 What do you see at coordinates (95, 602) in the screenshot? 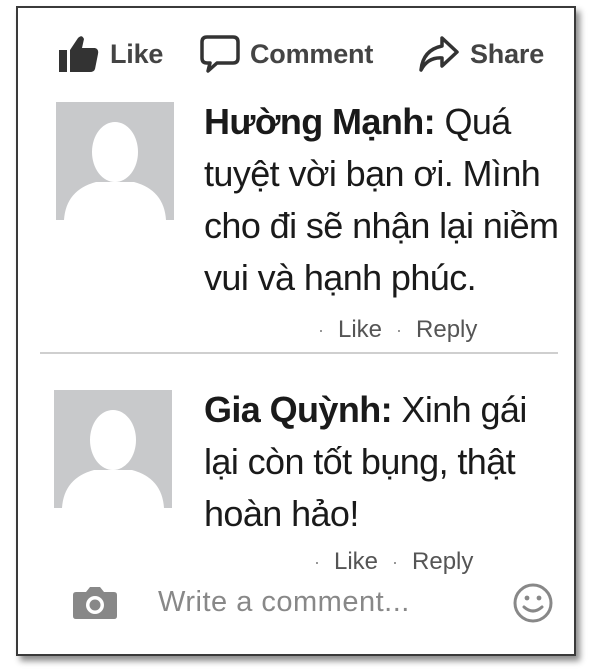
I see `camera-icon` at bounding box center [95, 602].